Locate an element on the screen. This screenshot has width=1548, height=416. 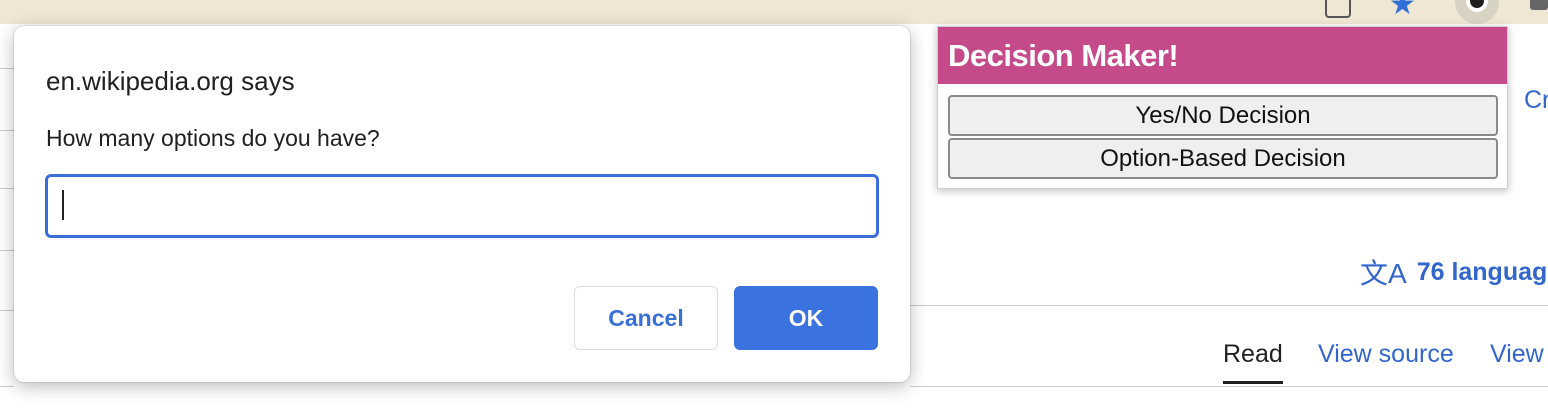
translate-icon: 文A is located at coordinates (1383, 273).